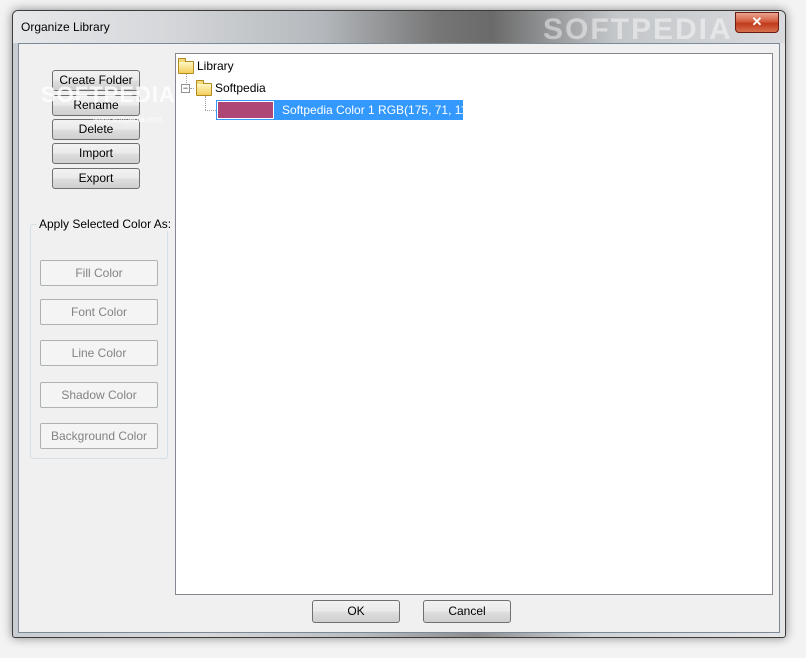  I want to click on watermark-title: SOFTPEDIA, so click(638, 29).